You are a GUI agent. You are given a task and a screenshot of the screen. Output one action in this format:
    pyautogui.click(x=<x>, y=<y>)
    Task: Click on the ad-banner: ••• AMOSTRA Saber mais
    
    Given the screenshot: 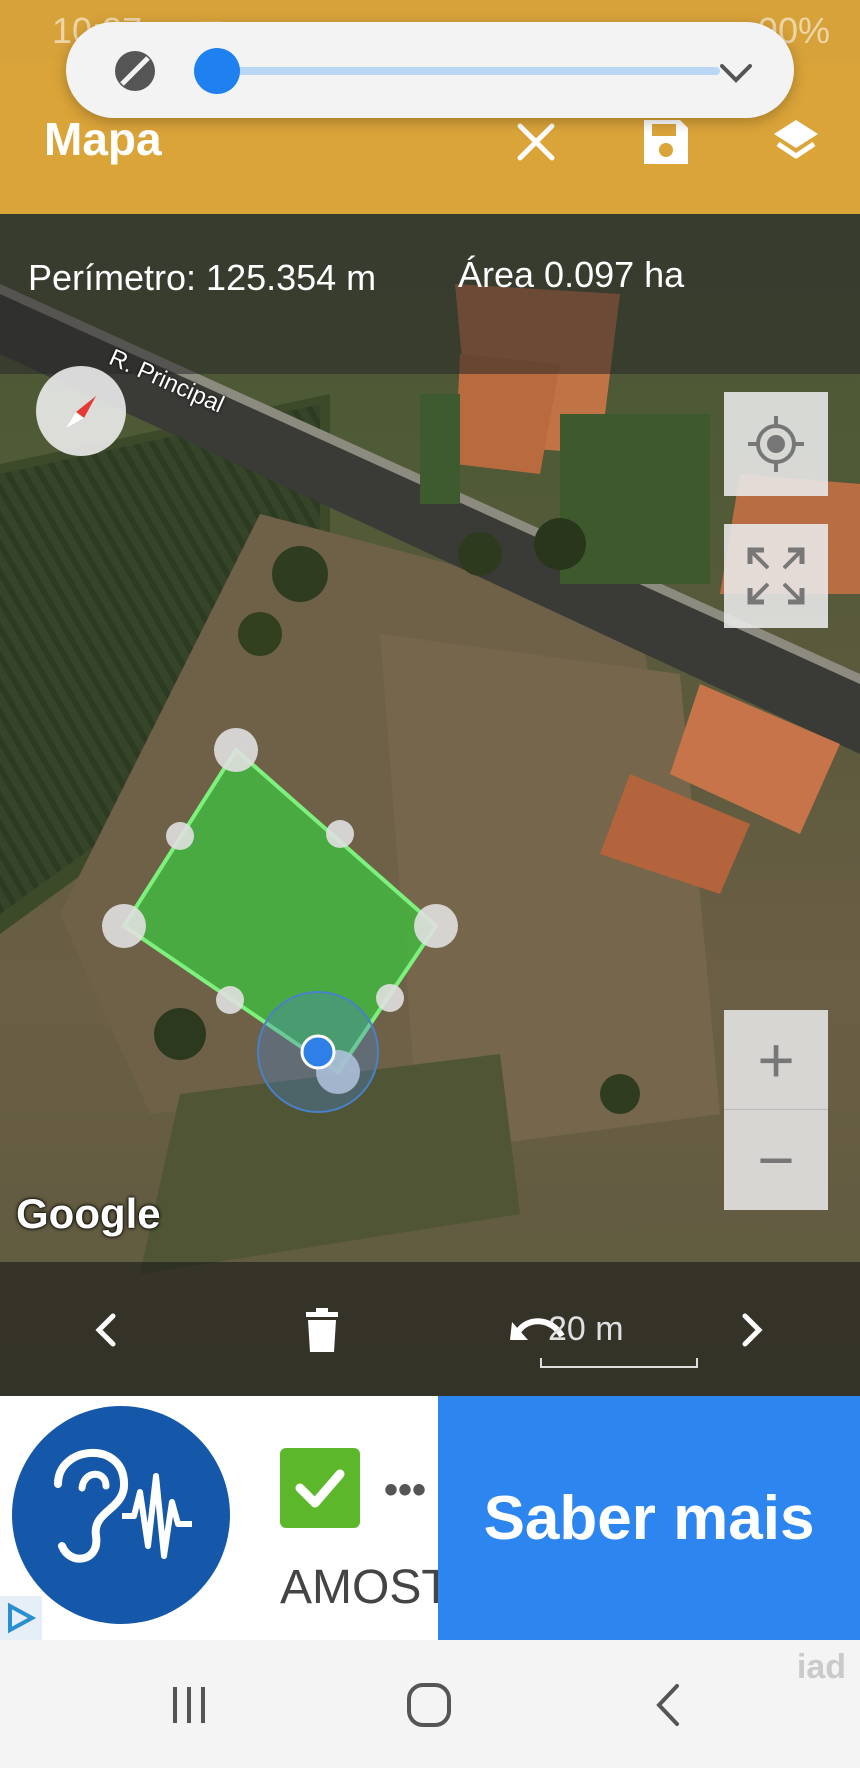 What is the action you would take?
    pyautogui.click(x=430, y=1518)
    